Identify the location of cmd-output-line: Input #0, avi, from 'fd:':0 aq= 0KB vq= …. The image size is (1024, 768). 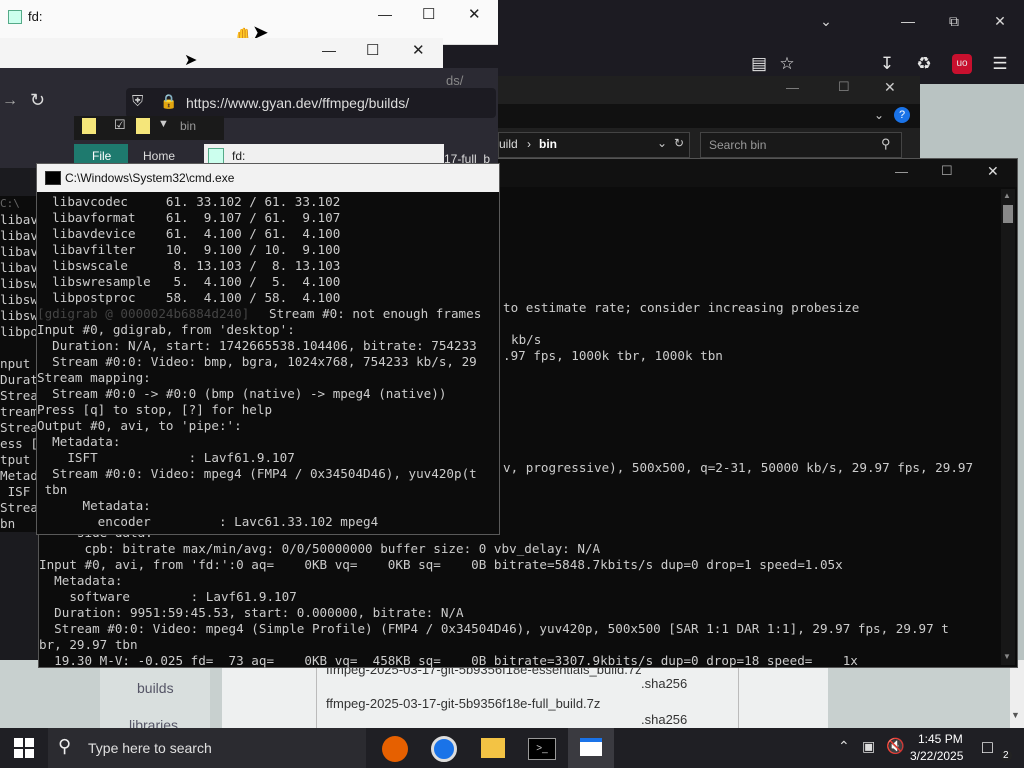
(441, 564).